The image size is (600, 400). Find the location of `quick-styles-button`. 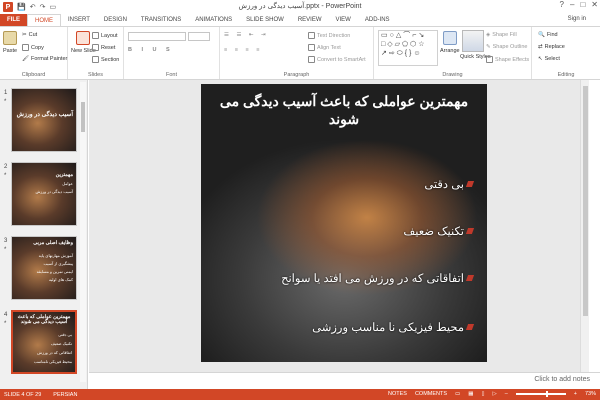

quick-styles-button is located at coordinates (473, 41).